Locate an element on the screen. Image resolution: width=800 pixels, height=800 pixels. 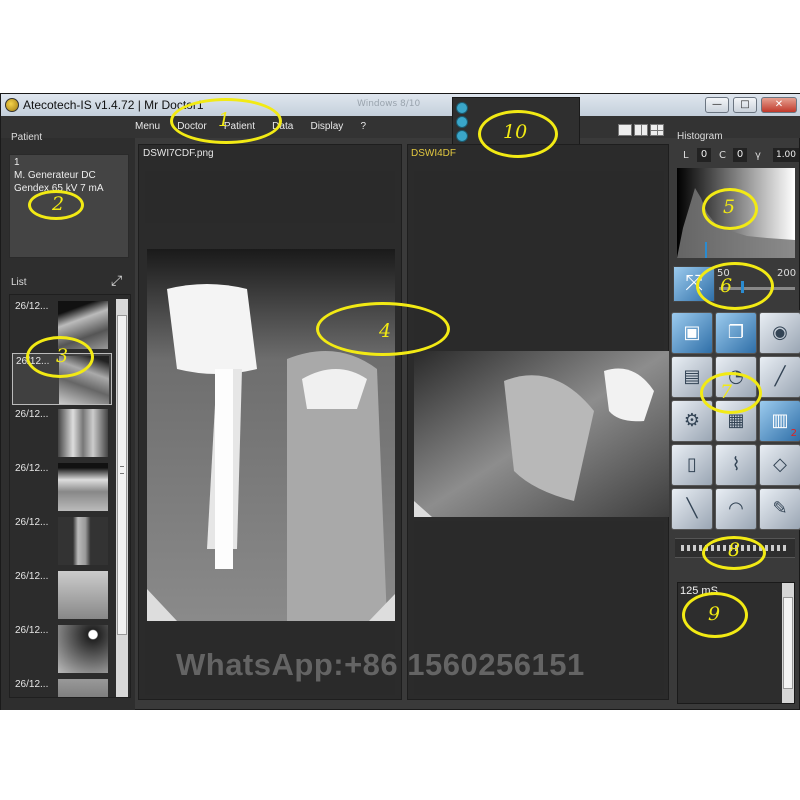
list-scrollbar is located at coordinates (122, 498).